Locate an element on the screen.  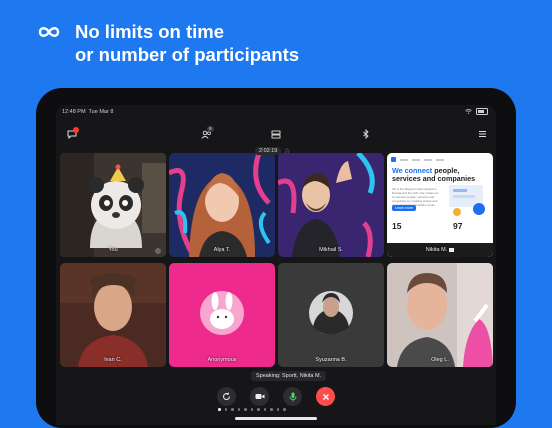
shared-nav is located at coordinates (440, 159).